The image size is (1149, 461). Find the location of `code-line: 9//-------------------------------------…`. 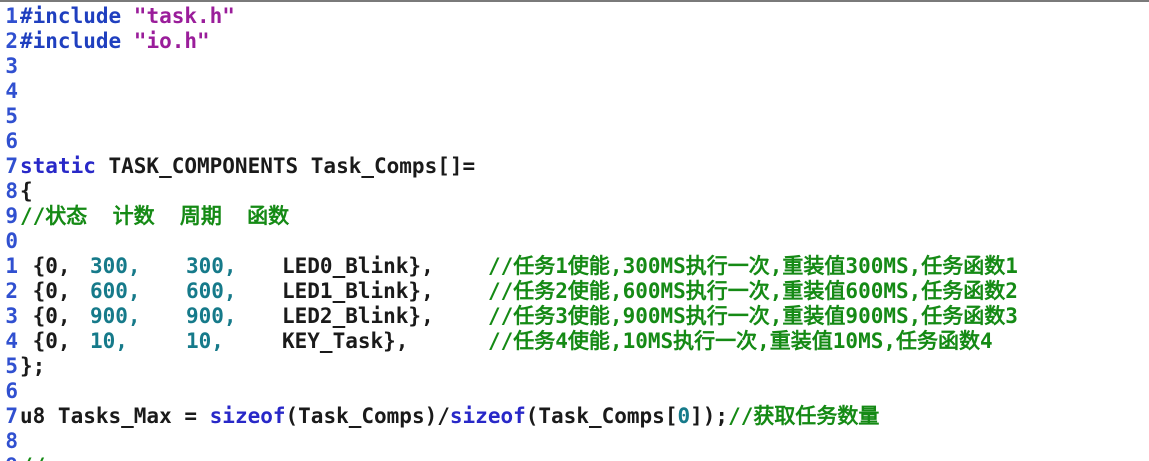

code-line: 9//-------------------------------------… is located at coordinates (574, 457).